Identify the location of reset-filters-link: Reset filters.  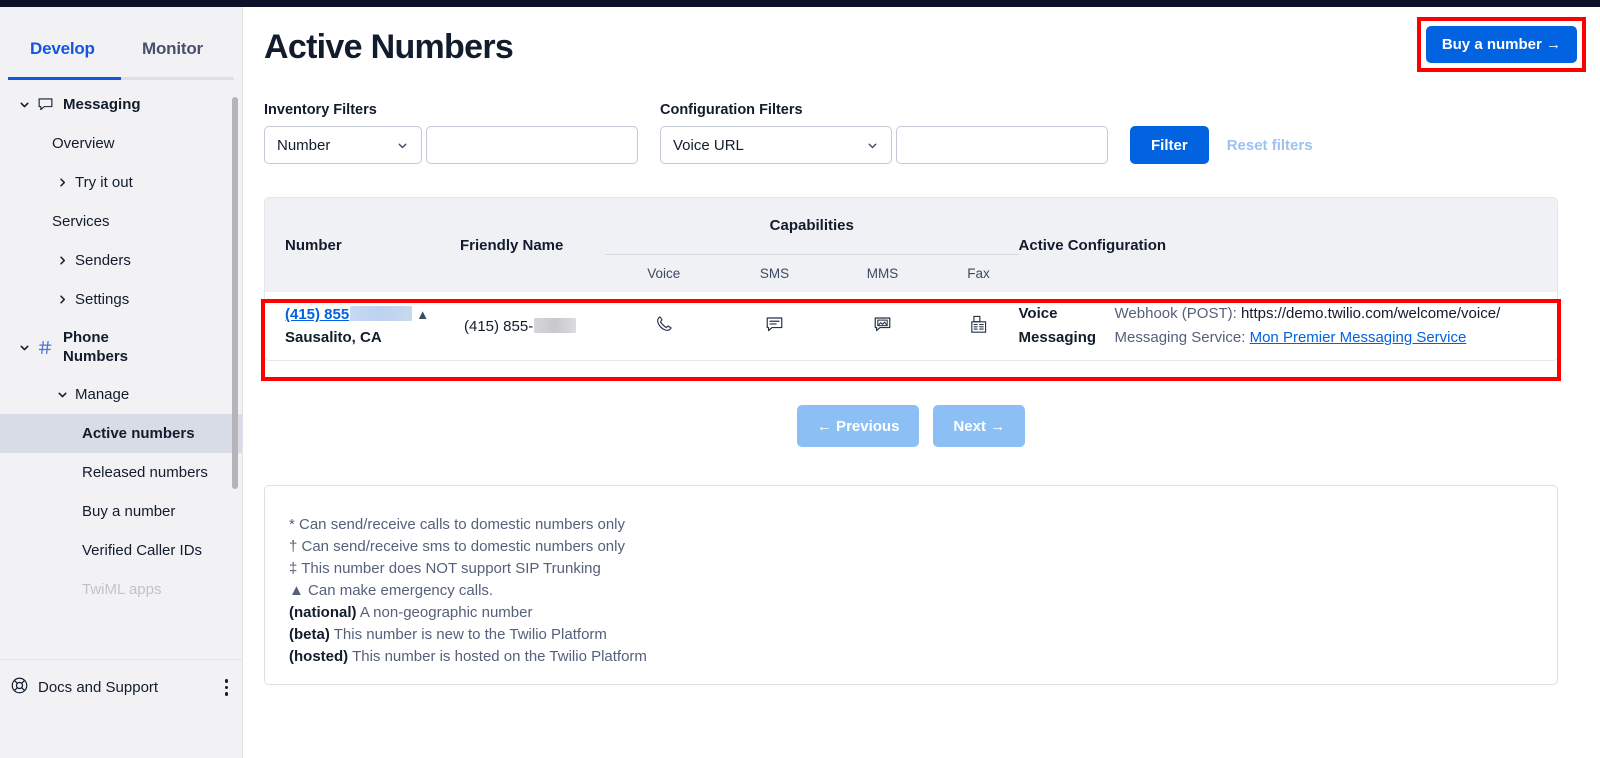
(1270, 145).